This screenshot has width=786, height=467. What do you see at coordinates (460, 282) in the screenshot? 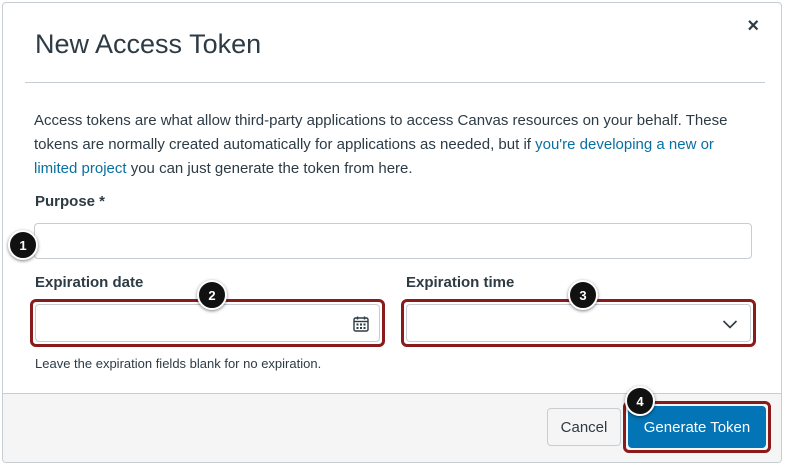
I see `expiration-time-label: Expiration time` at bounding box center [460, 282].